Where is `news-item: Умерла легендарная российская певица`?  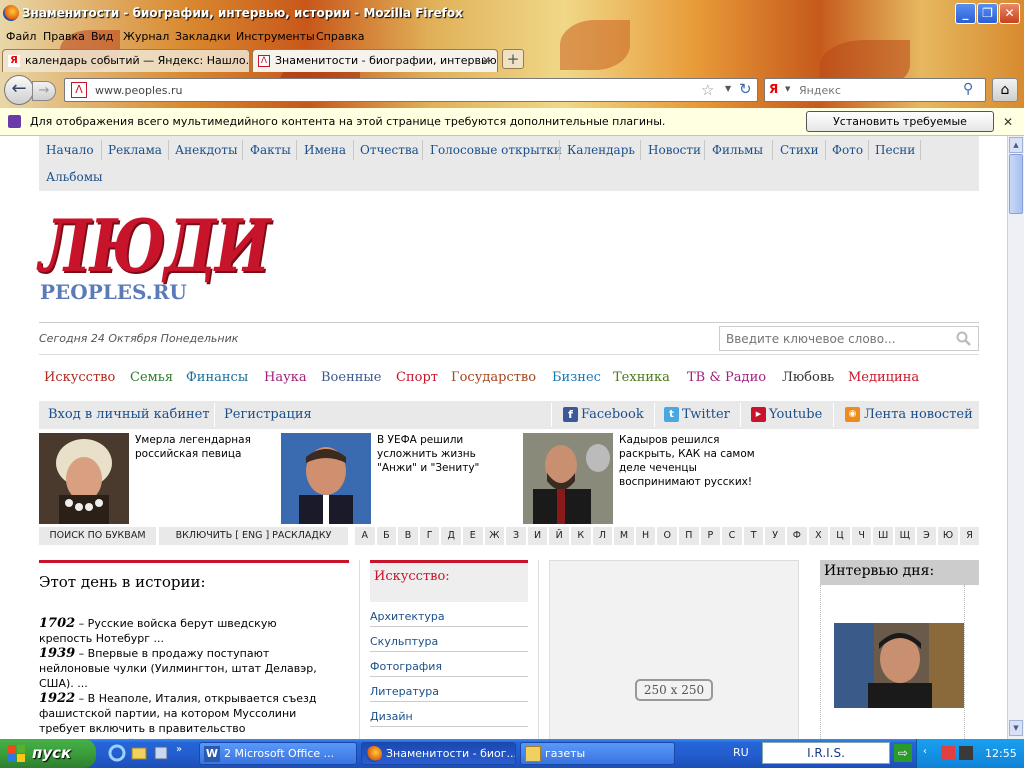 news-item: Умерла легендарная российская певица is located at coordinates (157, 478).